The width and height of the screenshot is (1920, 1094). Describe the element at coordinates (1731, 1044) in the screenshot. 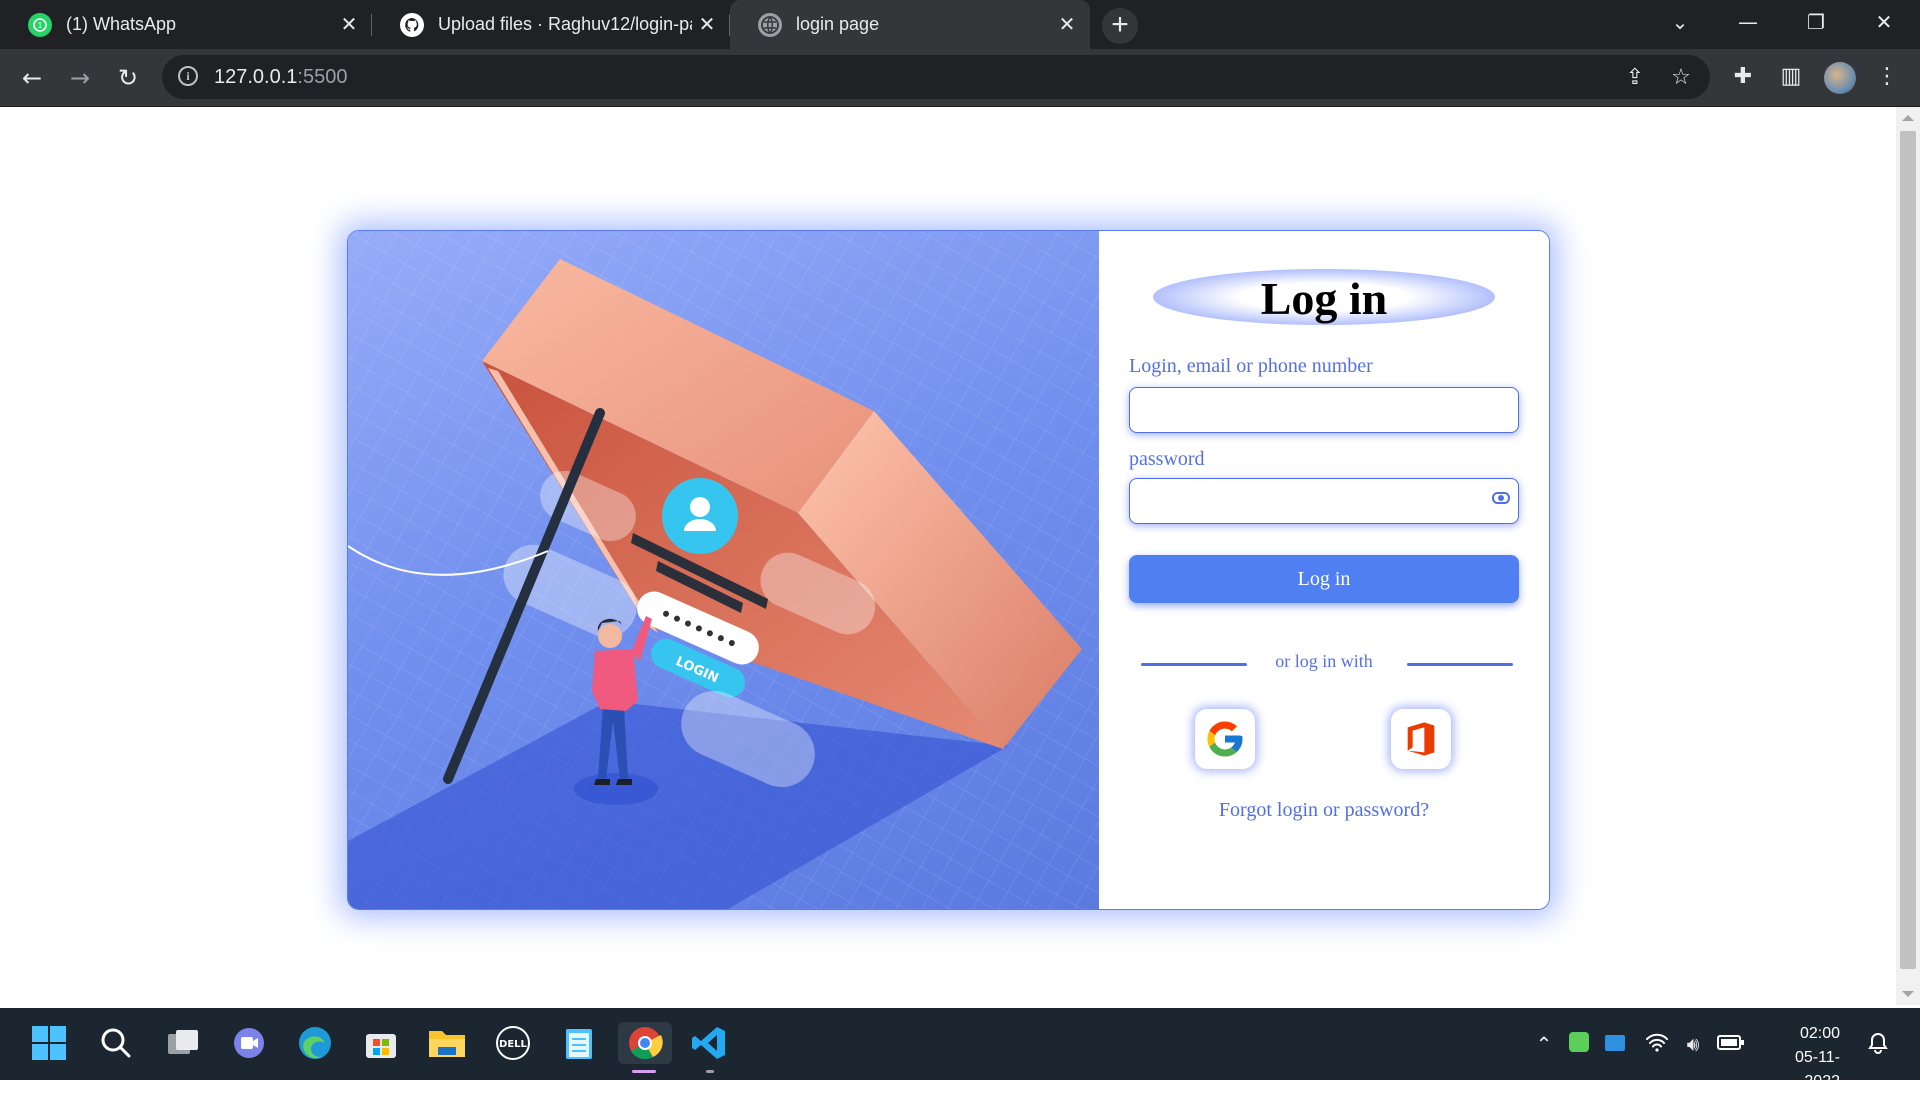

I see `battery-icon` at that location.